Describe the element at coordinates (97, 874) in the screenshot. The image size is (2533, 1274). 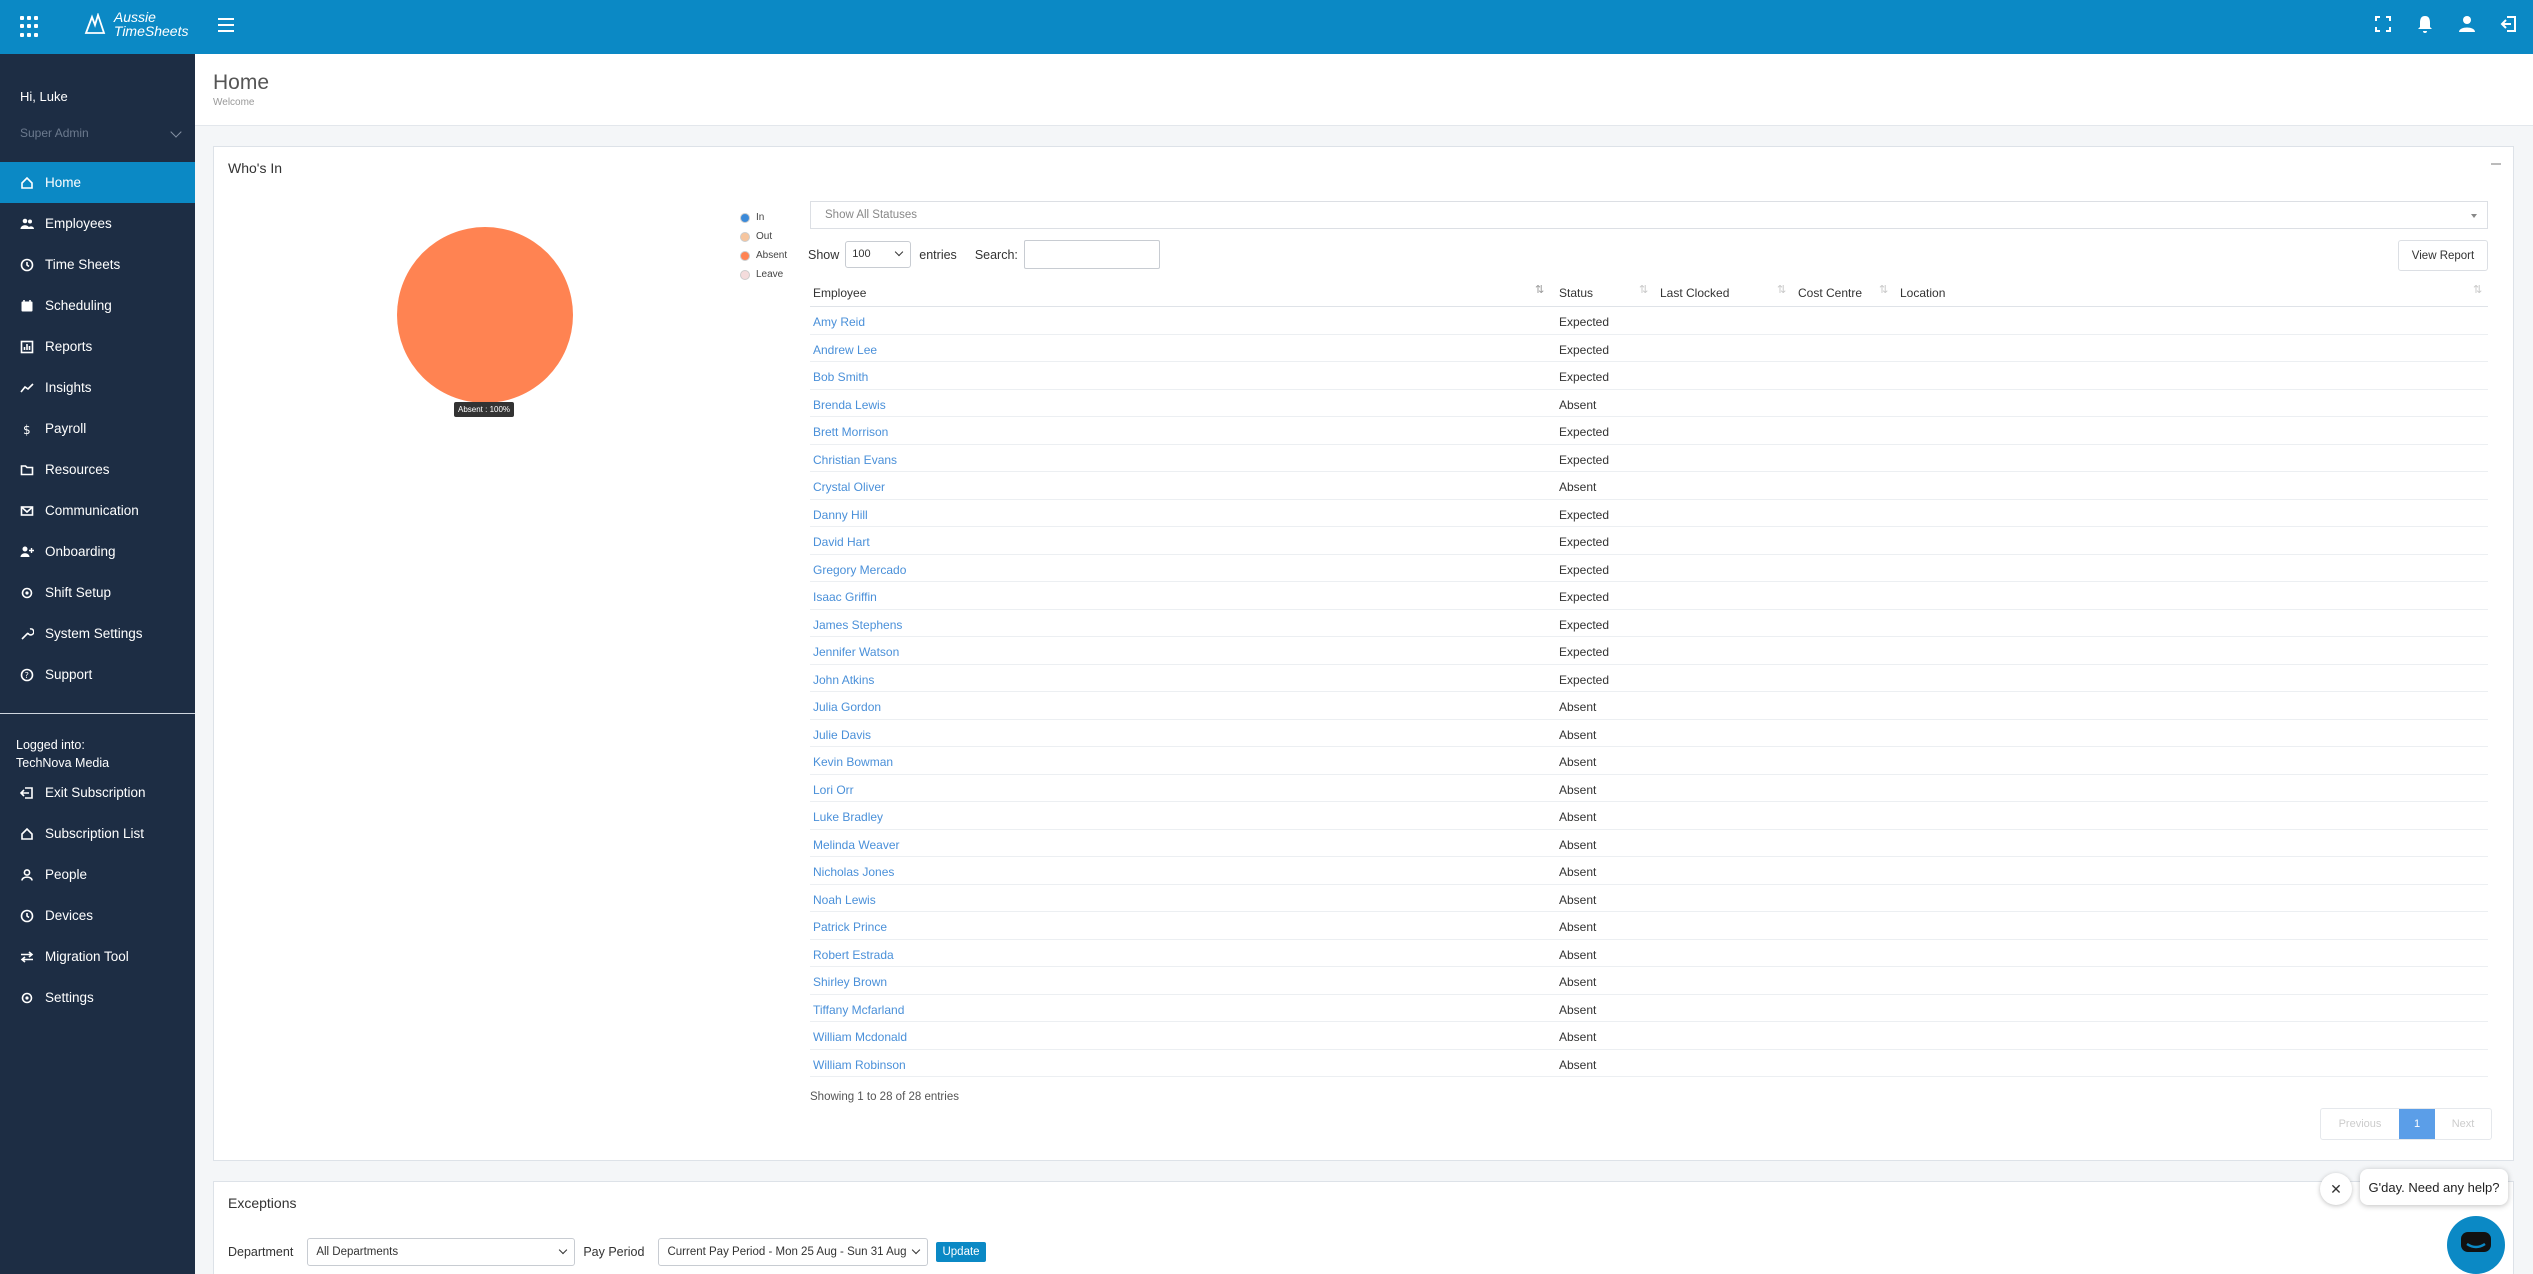
I see `sidebar-item-people: People` at that location.